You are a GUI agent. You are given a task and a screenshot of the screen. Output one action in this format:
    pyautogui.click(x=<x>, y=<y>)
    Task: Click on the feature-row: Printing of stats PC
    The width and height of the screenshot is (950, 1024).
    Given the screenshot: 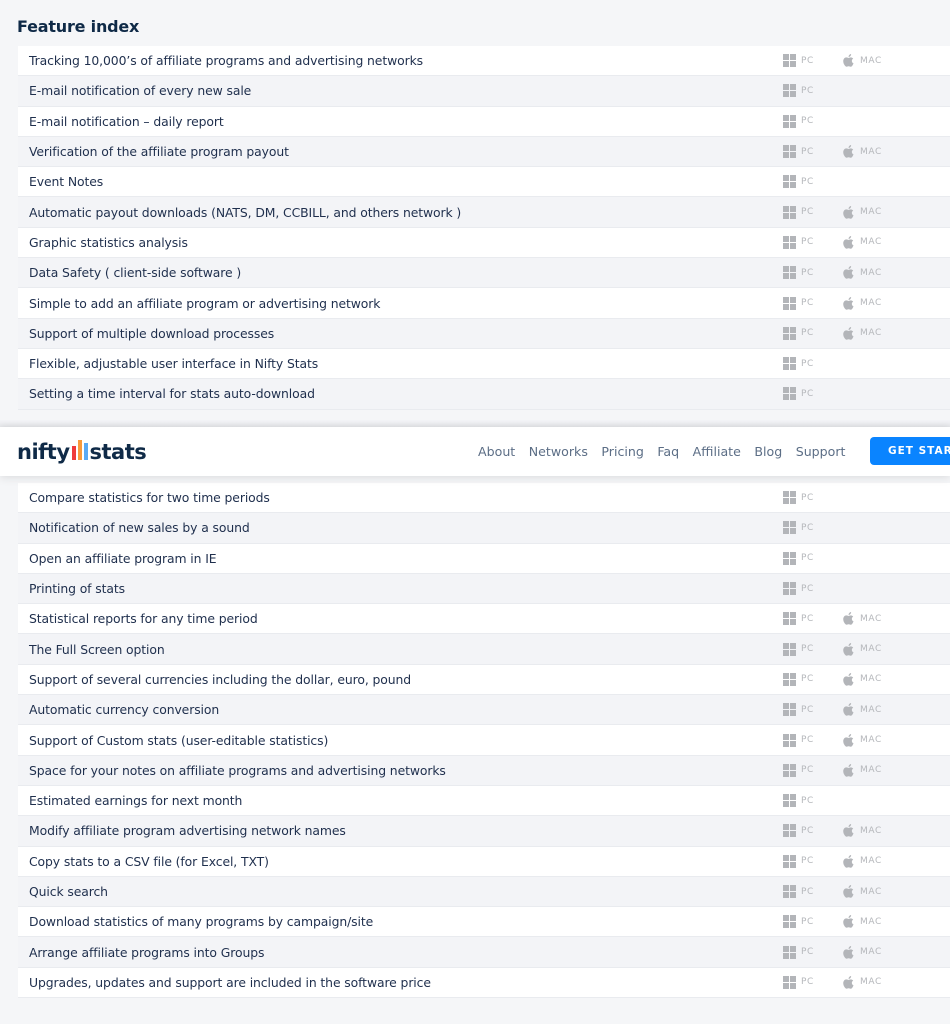 What is the action you would take?
    pyautogui.click(x=484, y=589)
    